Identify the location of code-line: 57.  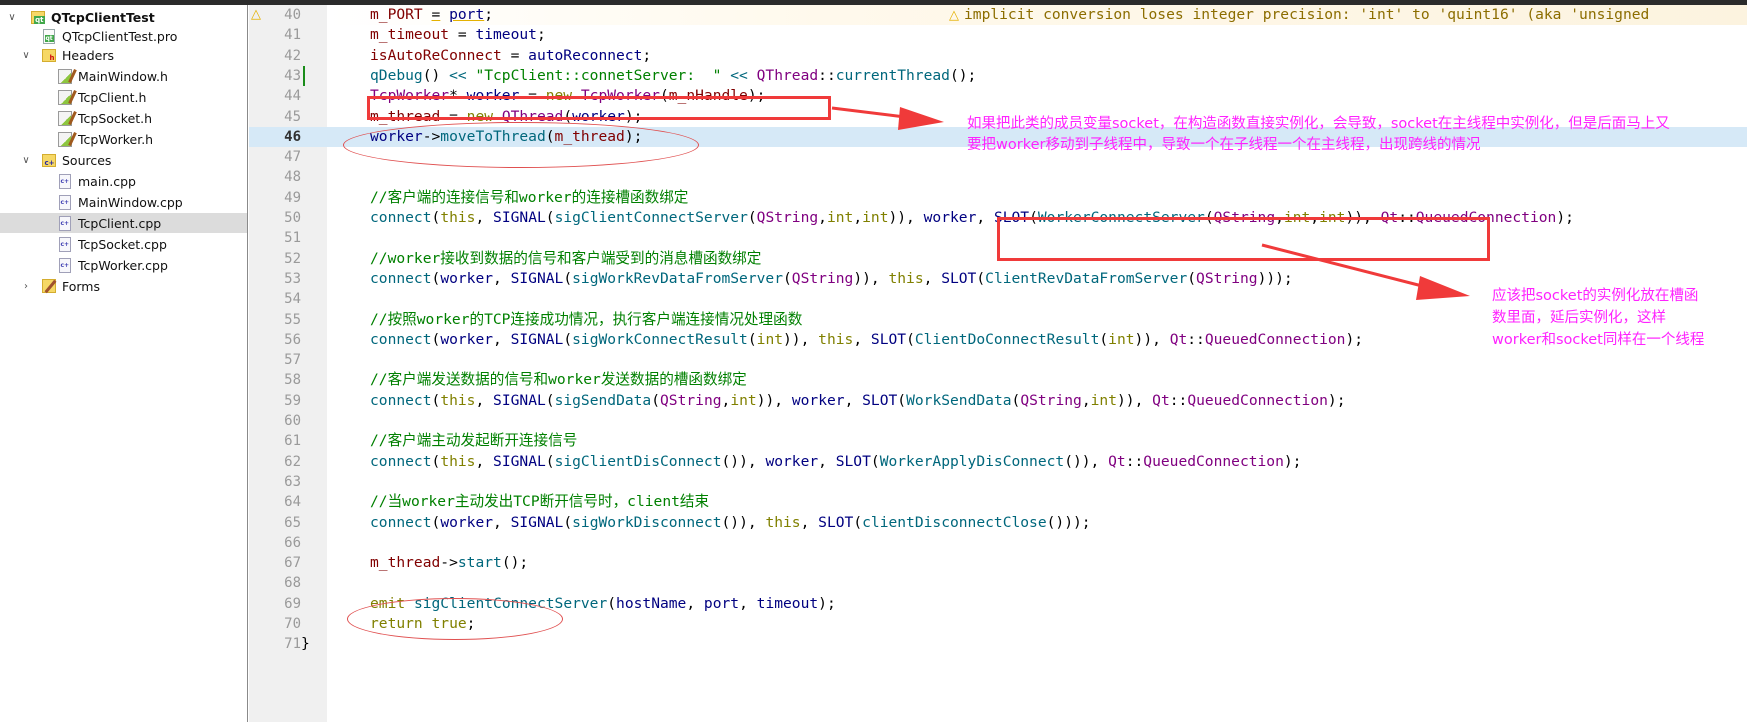
(998, 360).